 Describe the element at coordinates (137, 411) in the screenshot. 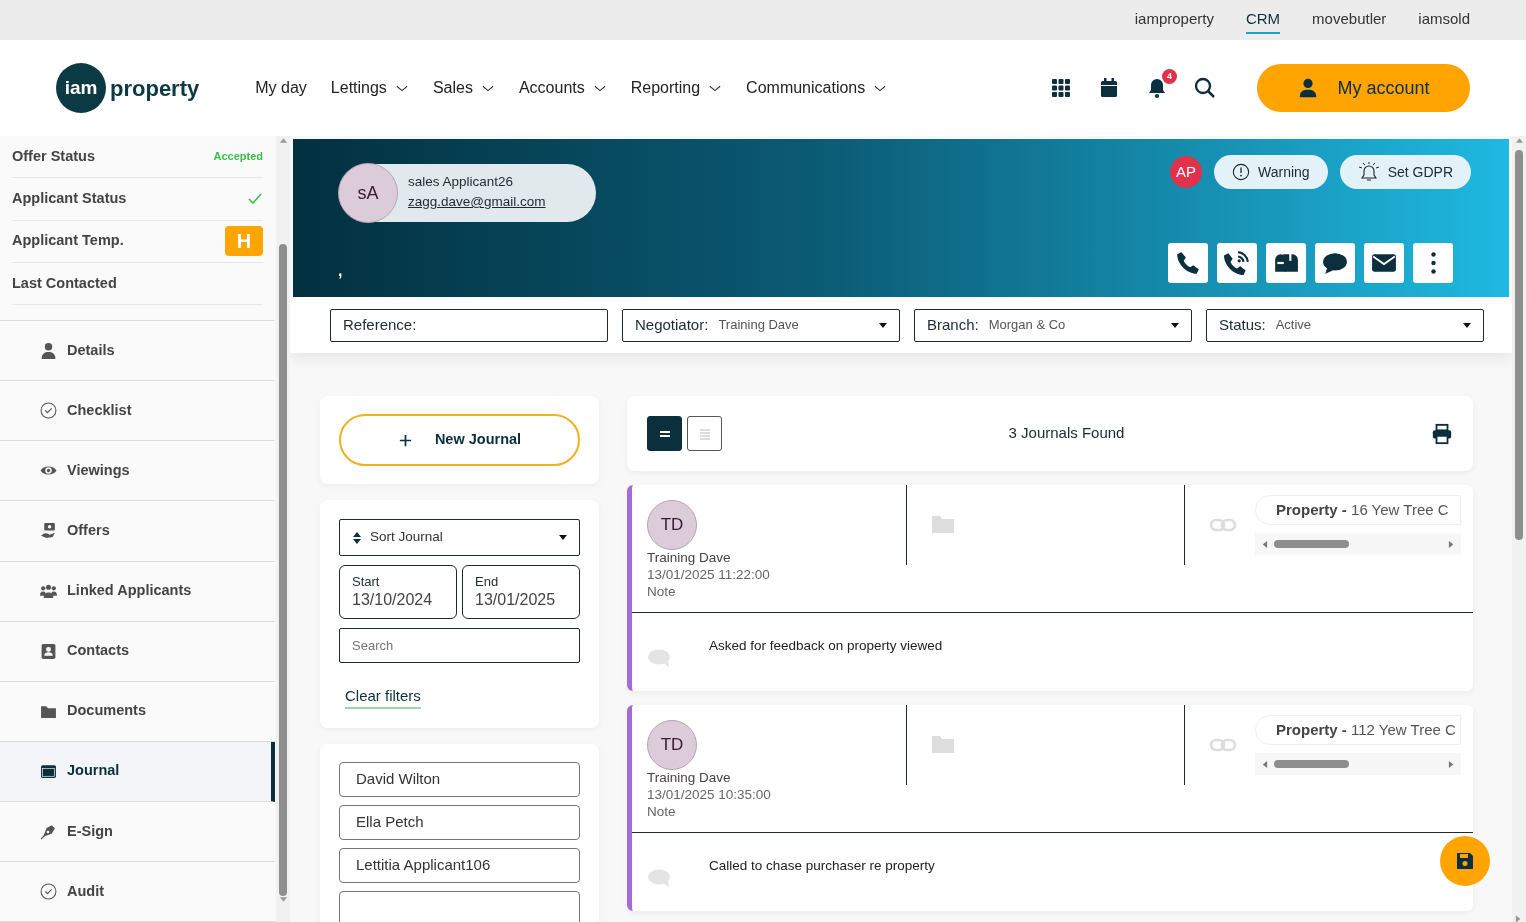

I see `sidebar-item: Checklist` at that location.